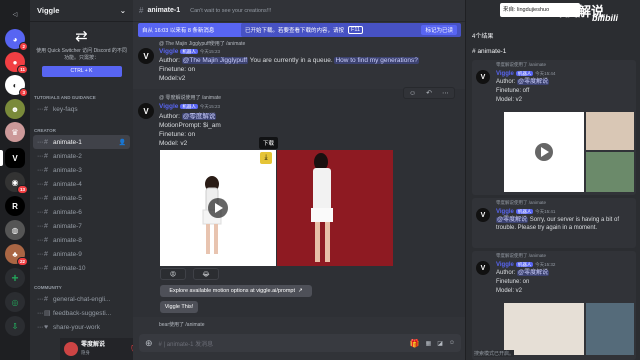  Describe the element at coordinates (16, 86) in the screenshot. I see `server-icon: ◐ 3` at that location.